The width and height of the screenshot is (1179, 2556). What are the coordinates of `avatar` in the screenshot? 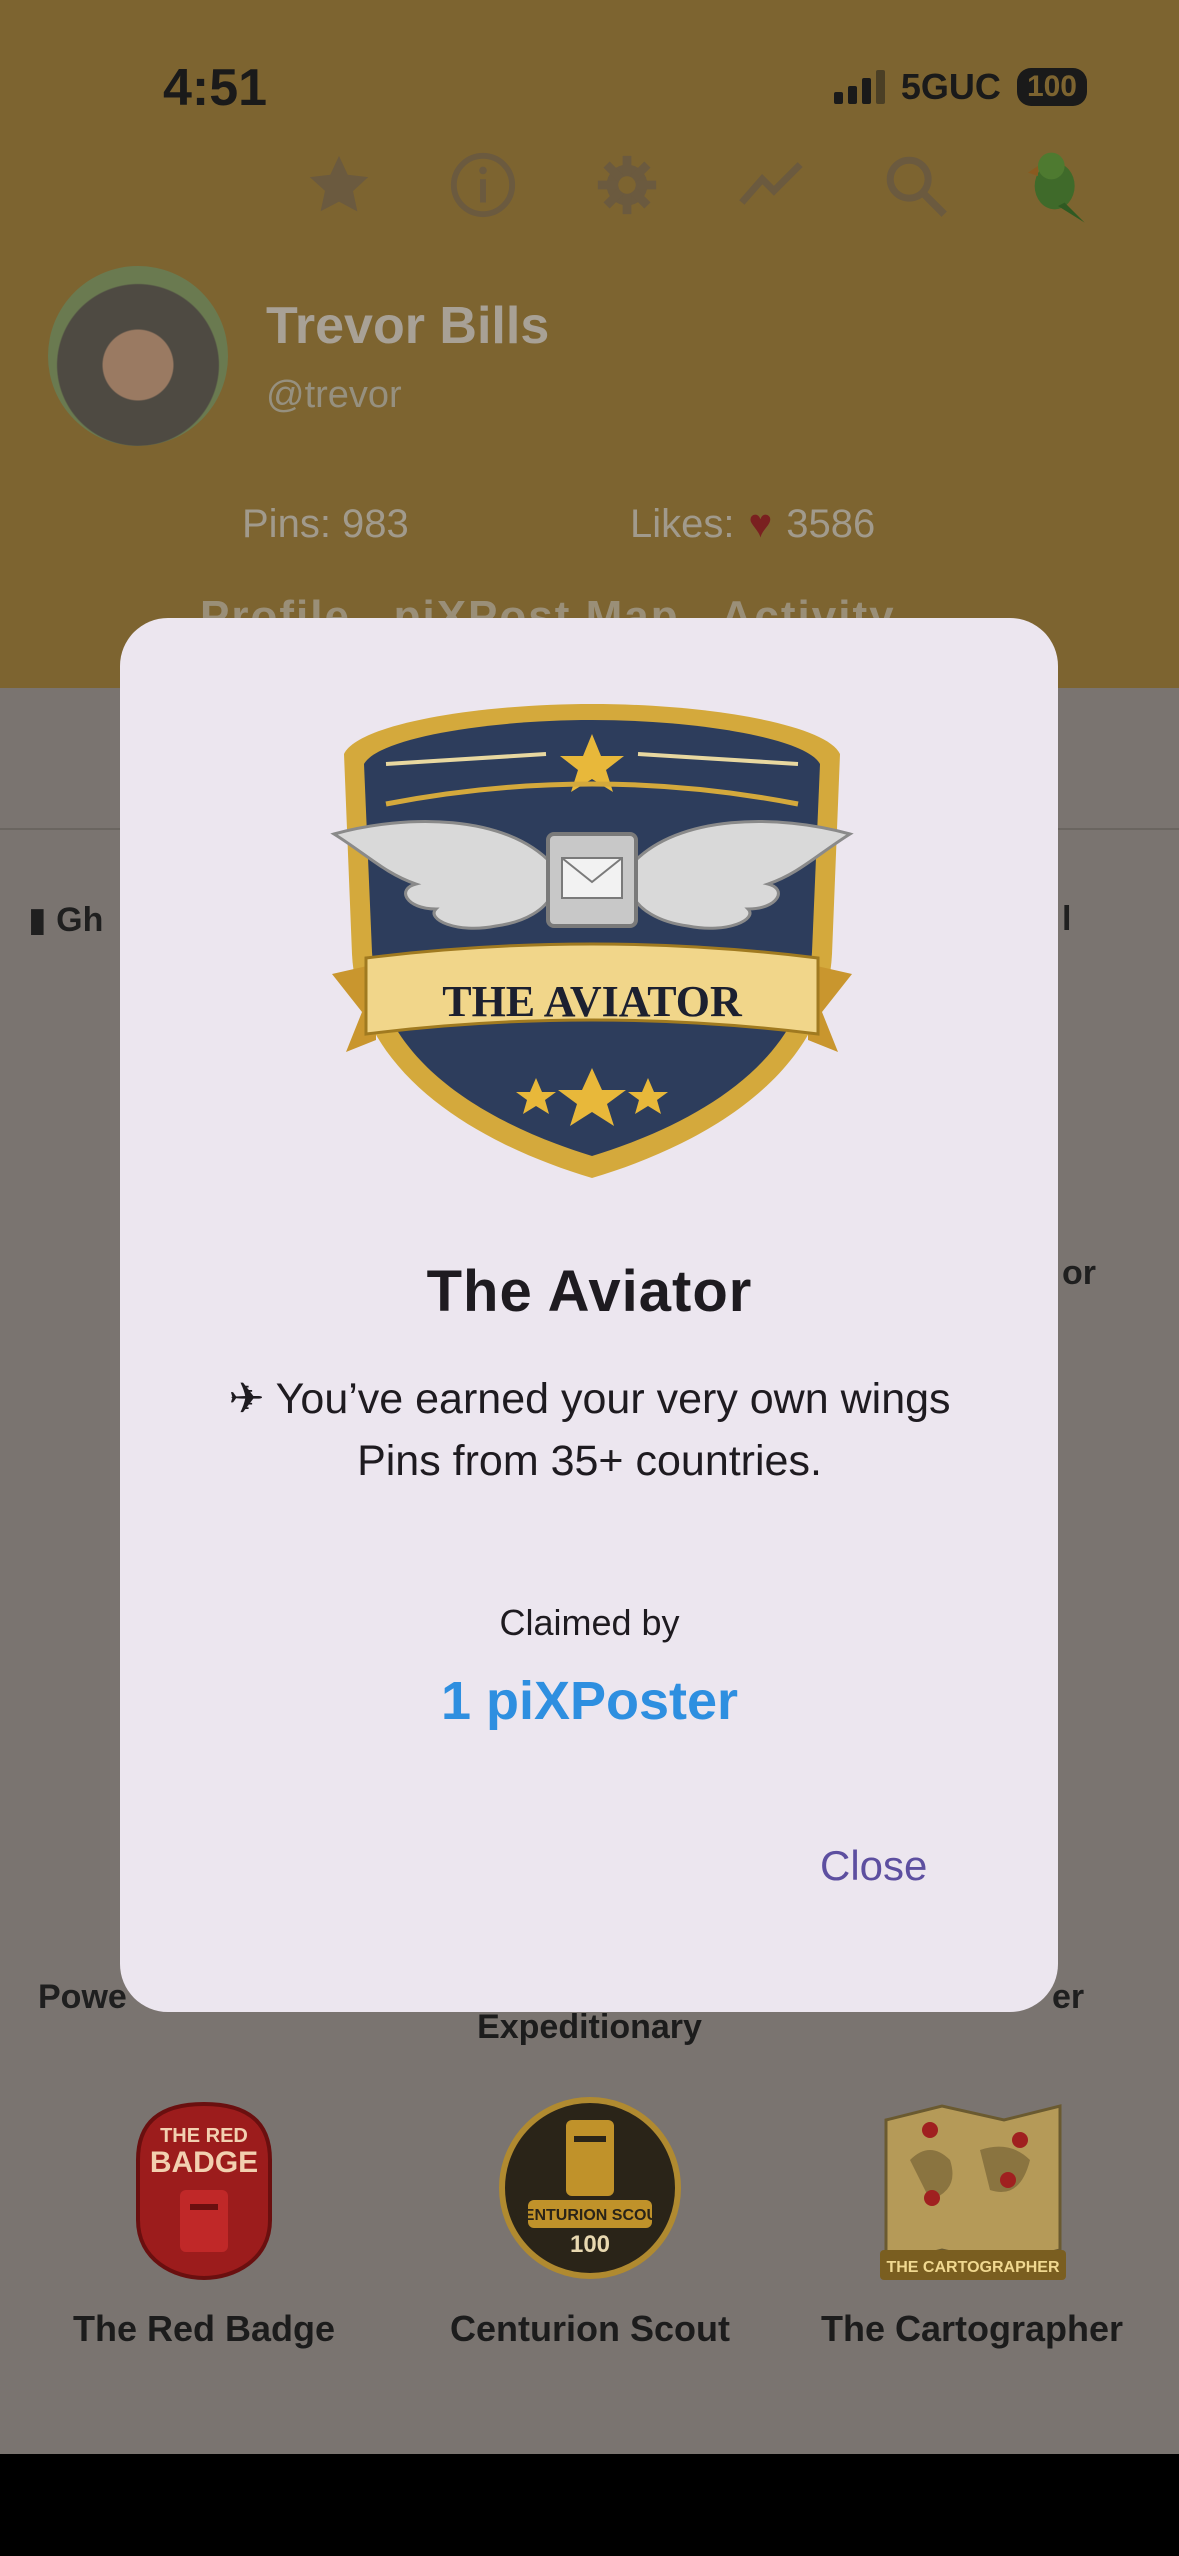 It's located at (138, 356).